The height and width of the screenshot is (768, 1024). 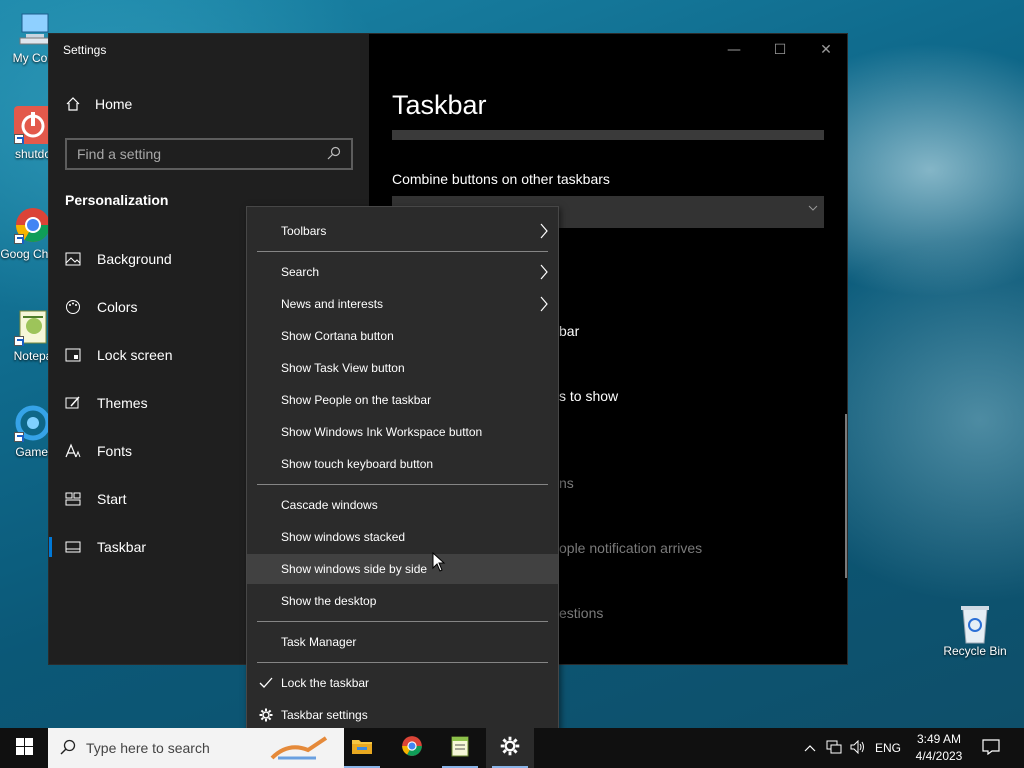 I want to click on sidebar-item-label: Colors, so click(x=117, y=307).